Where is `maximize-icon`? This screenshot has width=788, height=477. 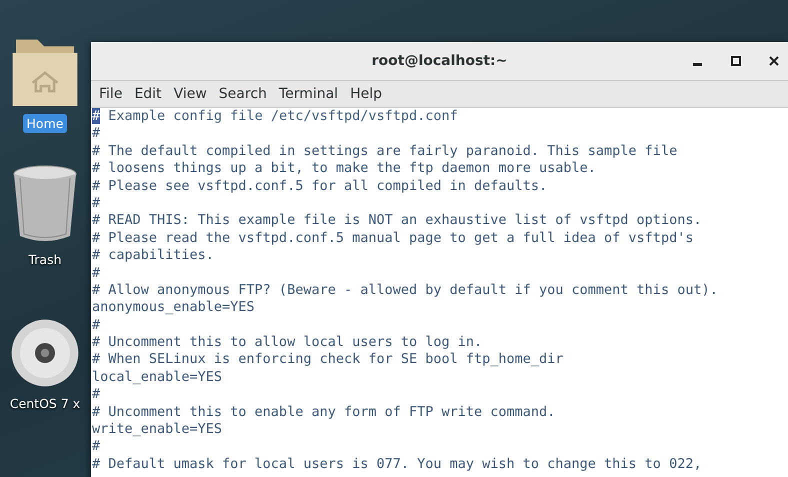 maximize-icon is located at coordinates (736, 61).